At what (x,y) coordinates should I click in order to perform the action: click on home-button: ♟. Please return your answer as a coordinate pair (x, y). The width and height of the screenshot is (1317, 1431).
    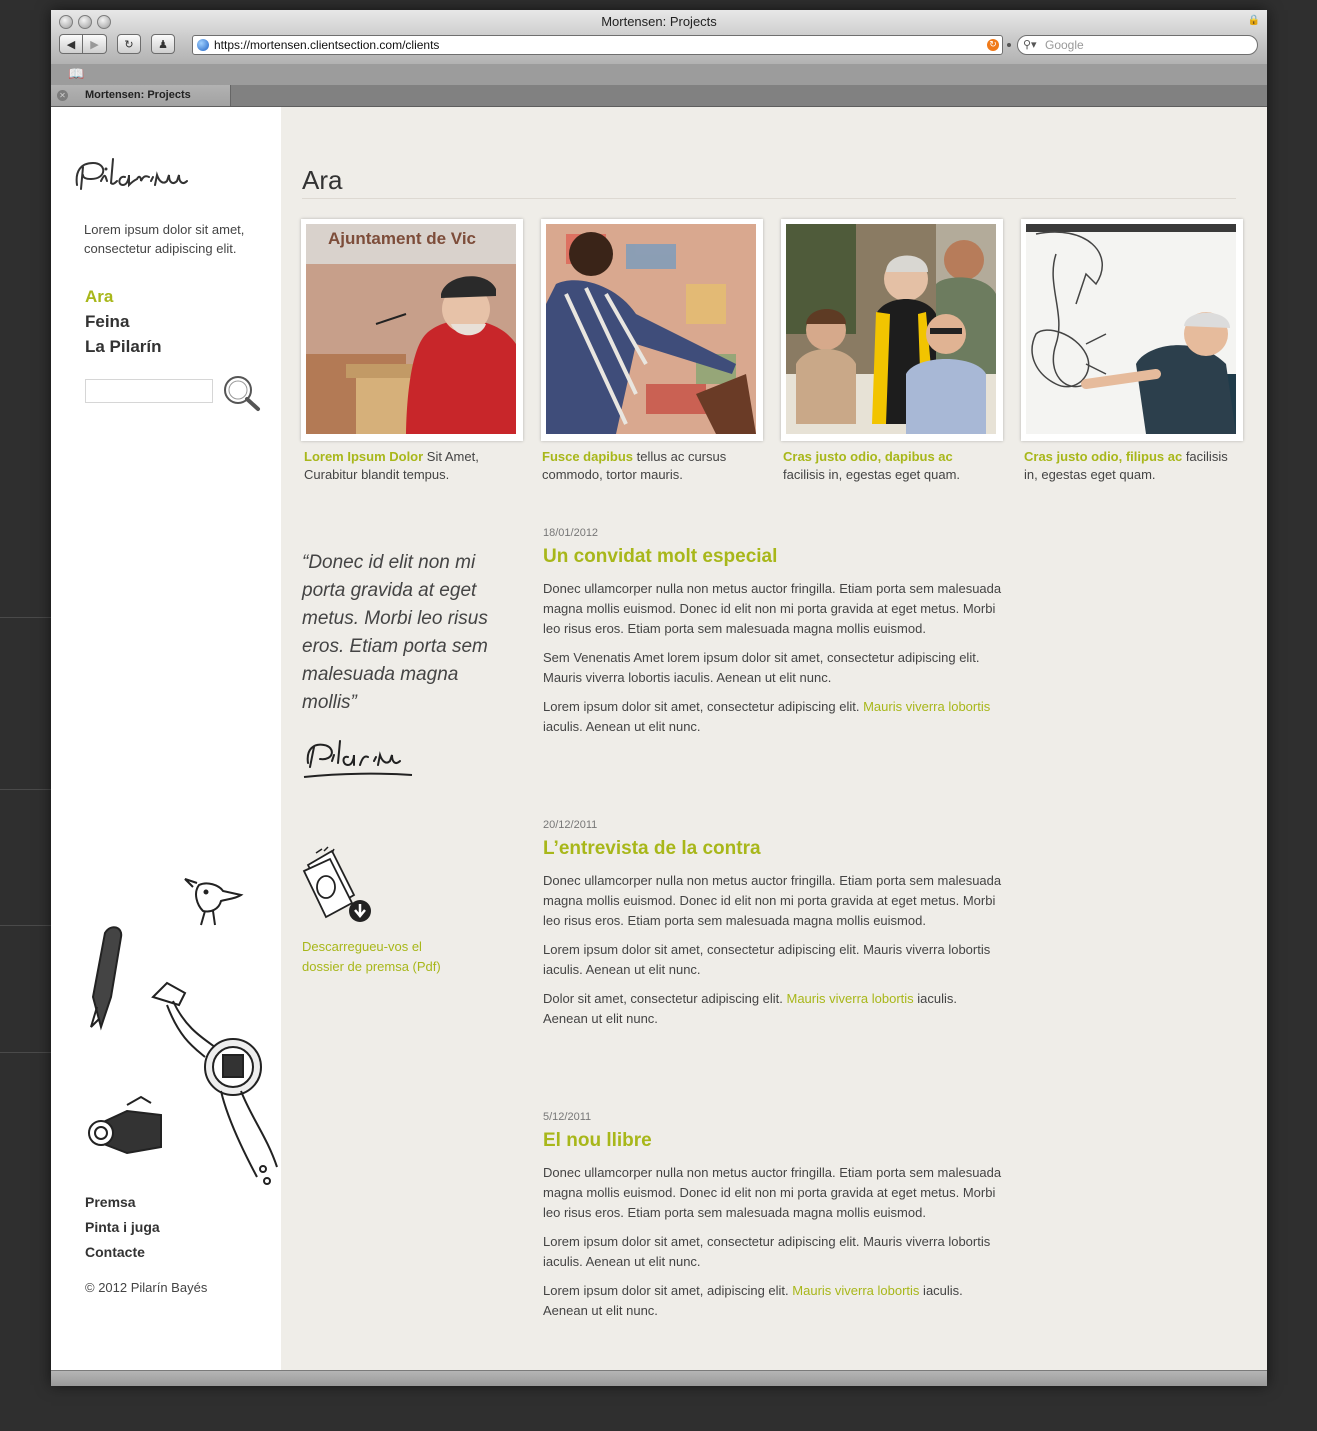
    Looking at the image, I should click on (163, 44).